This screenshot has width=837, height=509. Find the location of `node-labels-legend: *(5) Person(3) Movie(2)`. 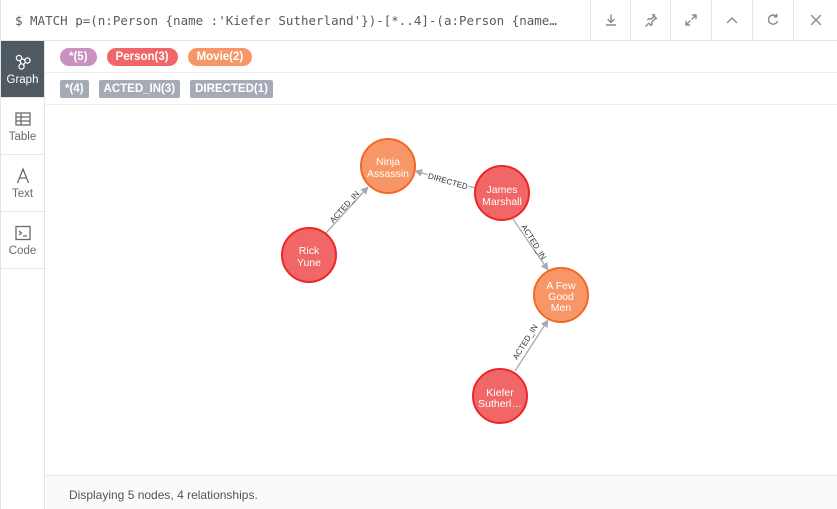

node-labels-legend: *(5) Person(3) Movie(2) is located at coordinates (441, 57).